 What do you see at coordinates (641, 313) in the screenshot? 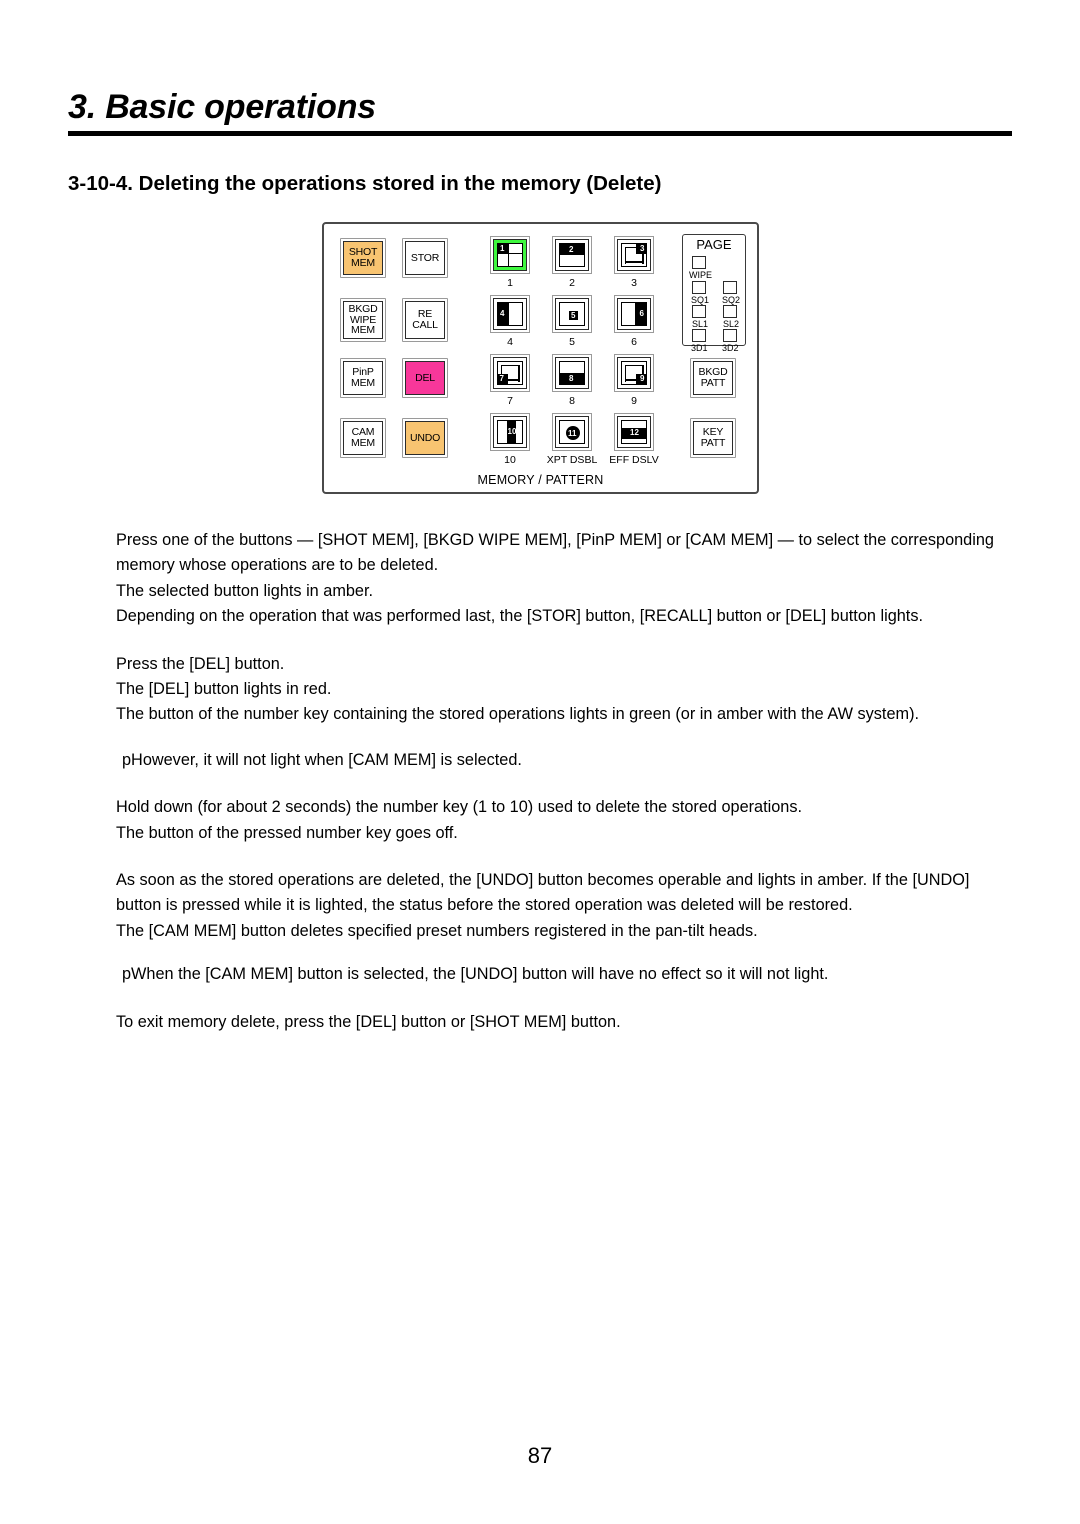
I see `pattern-number-6: 6` at bounding box center [641, 313].